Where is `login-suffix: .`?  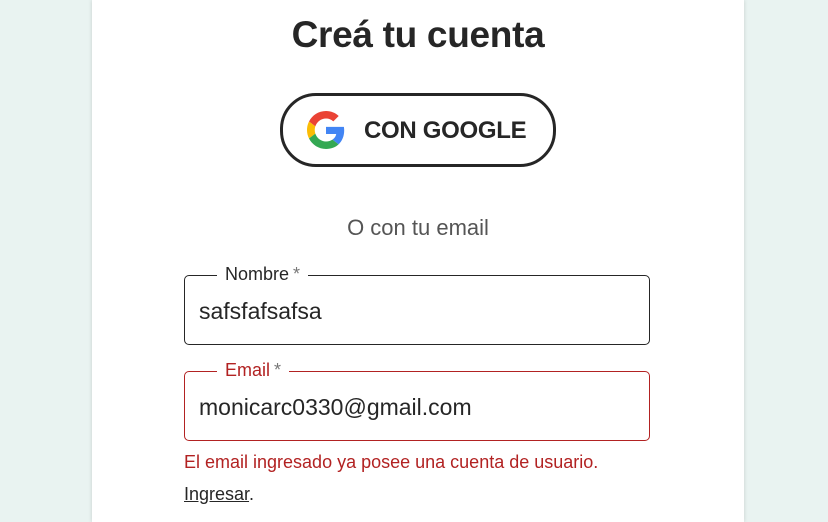 login-suffix: . is located at coordinates (252, 494).